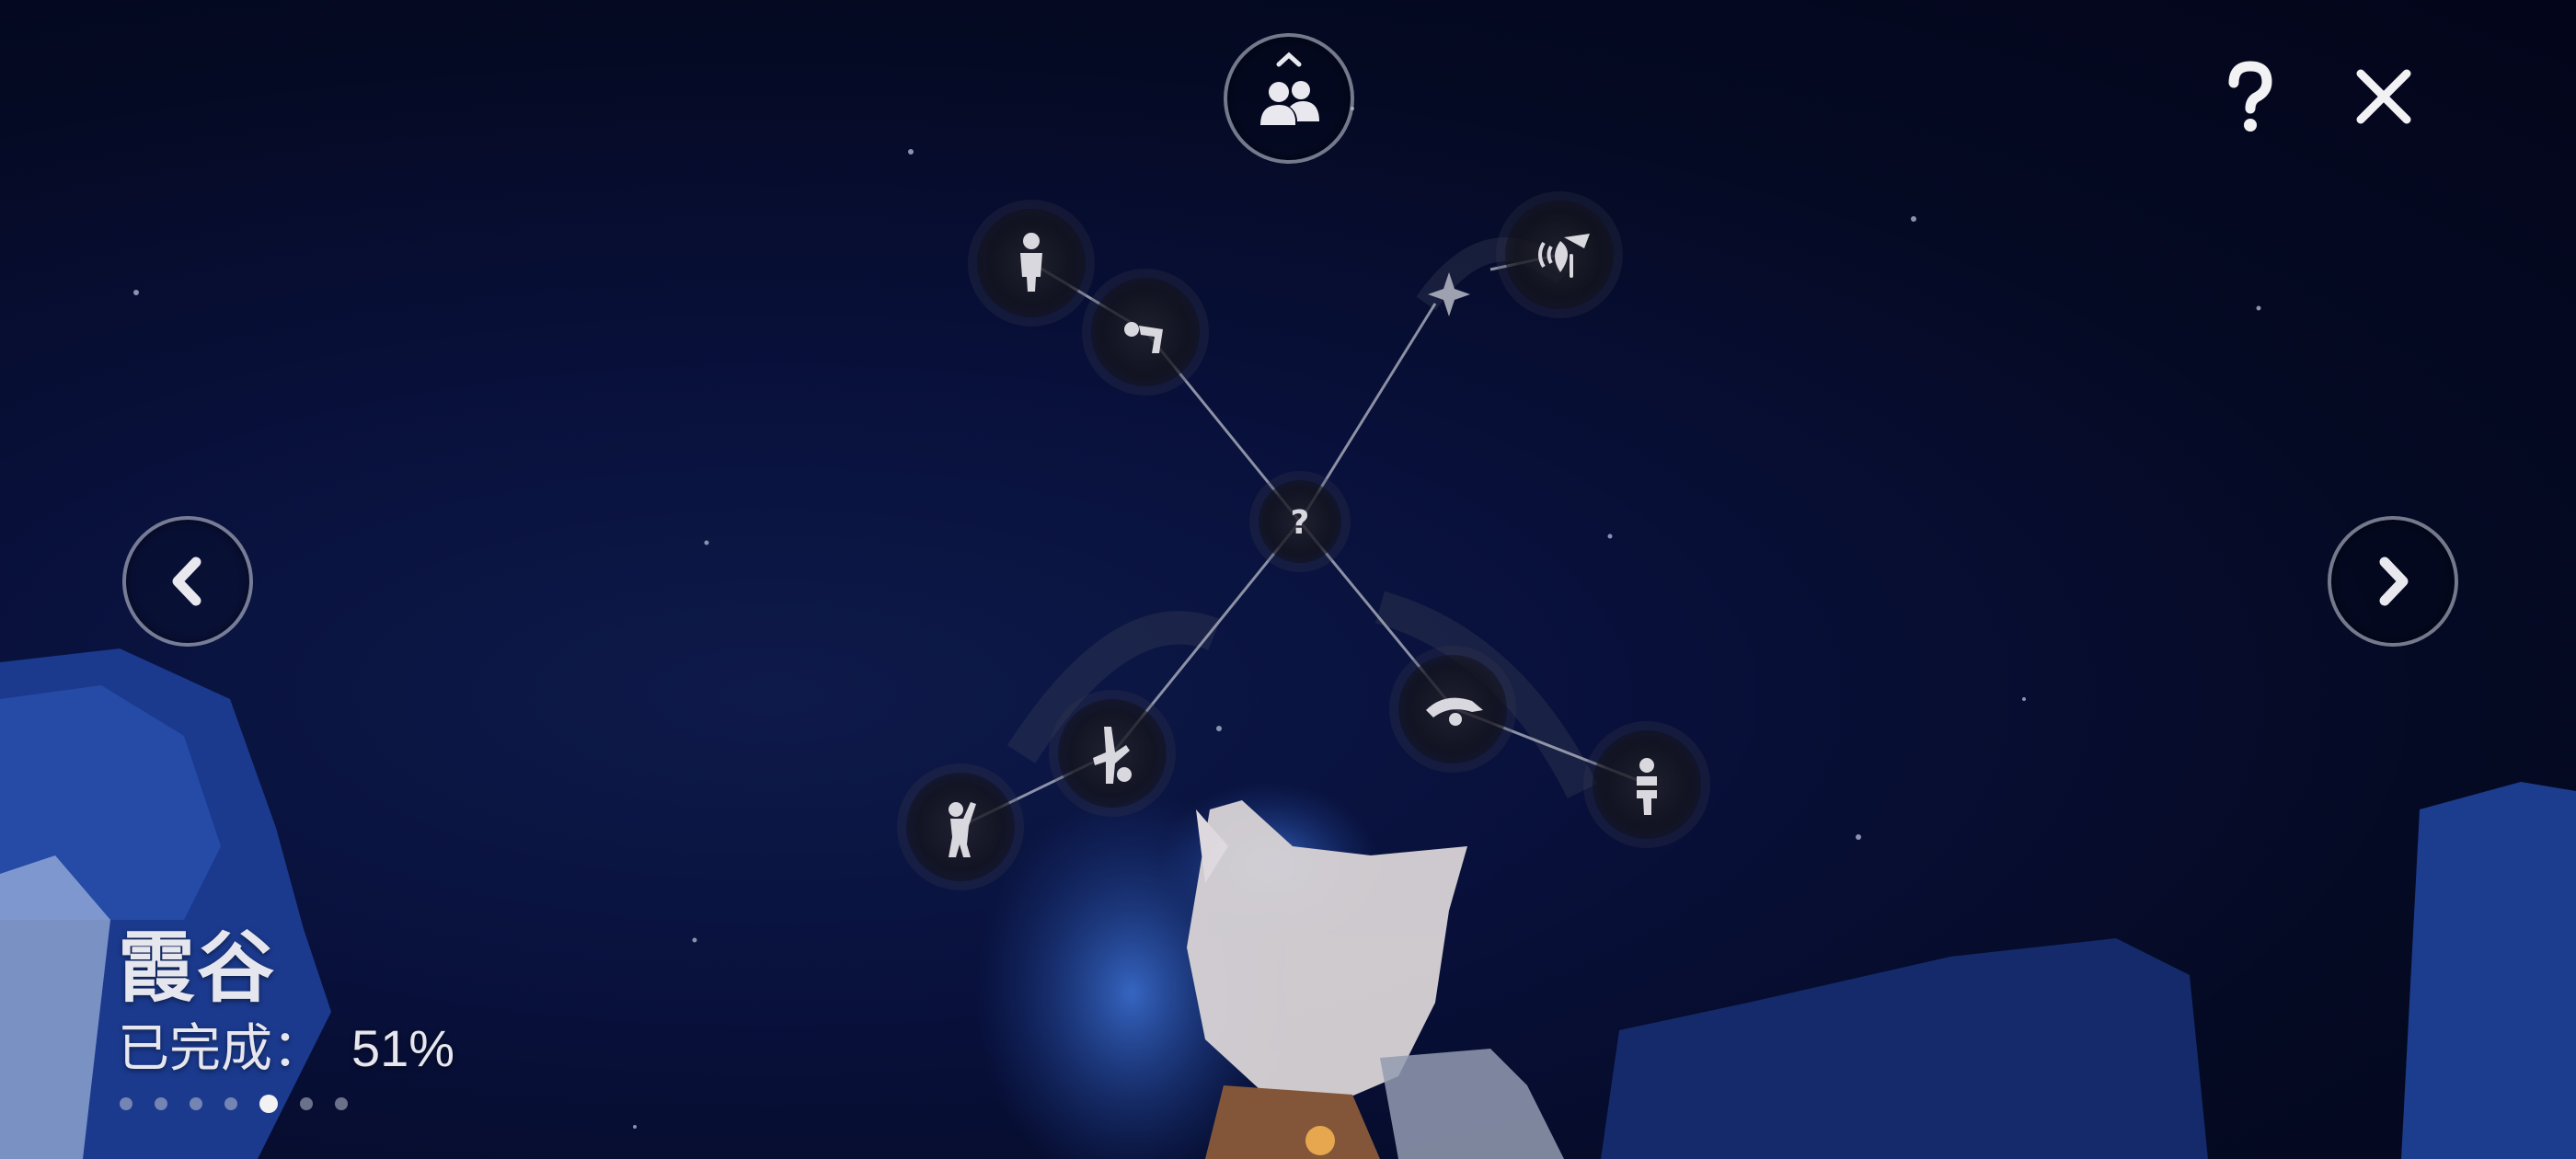 The height and width of the screenshot is (1159, 2576). I want to click on locked-node-icon: ?, so click(1300, 523).